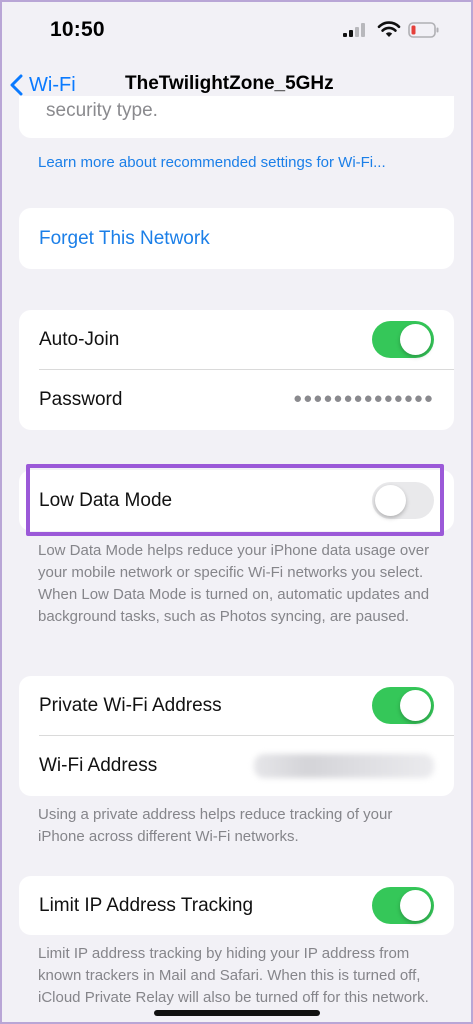 The height and width of the screenshot is (1024, 473). I want to click on battery-low-icon, so click(423, 30).